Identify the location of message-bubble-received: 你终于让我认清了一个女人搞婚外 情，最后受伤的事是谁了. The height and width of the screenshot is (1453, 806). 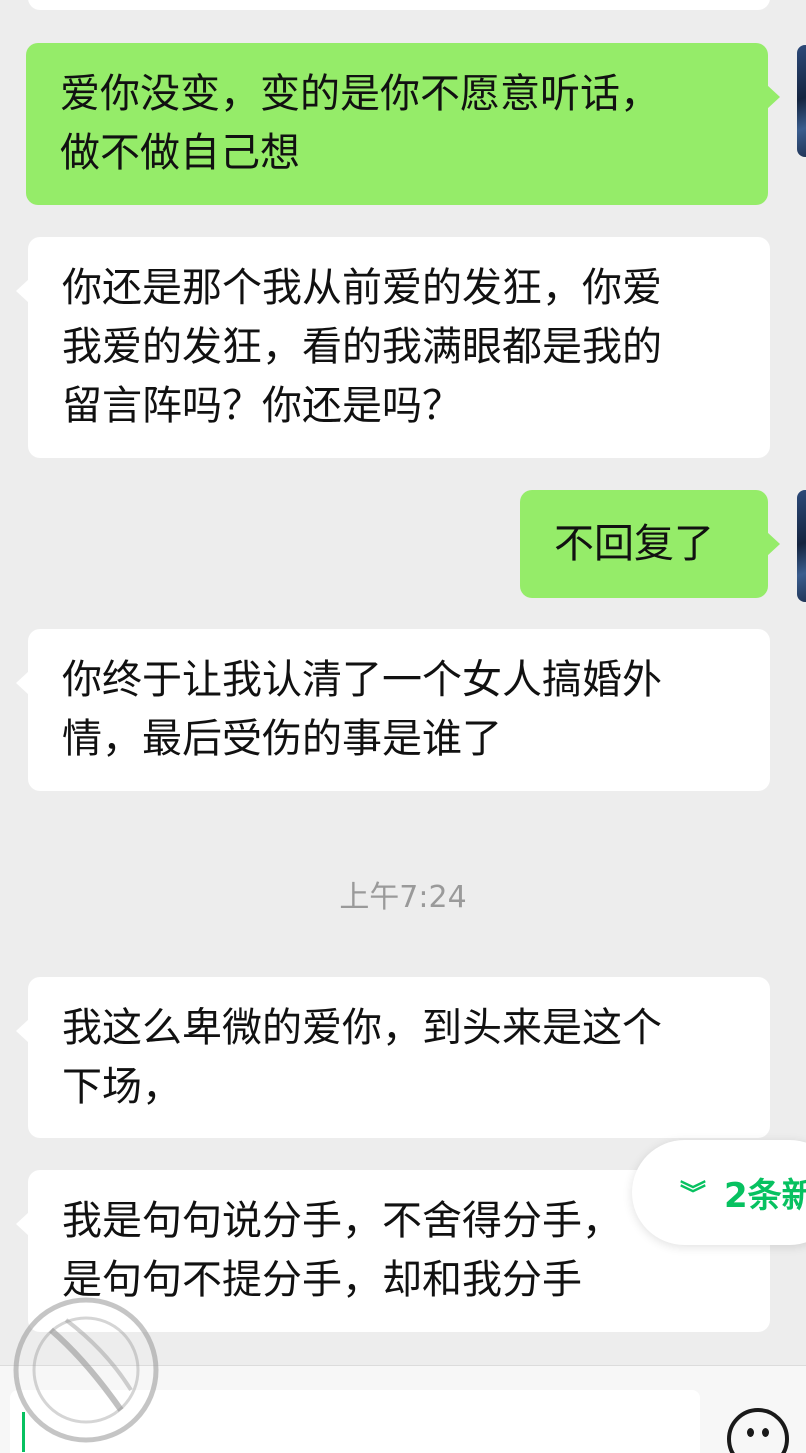
(393, 710).